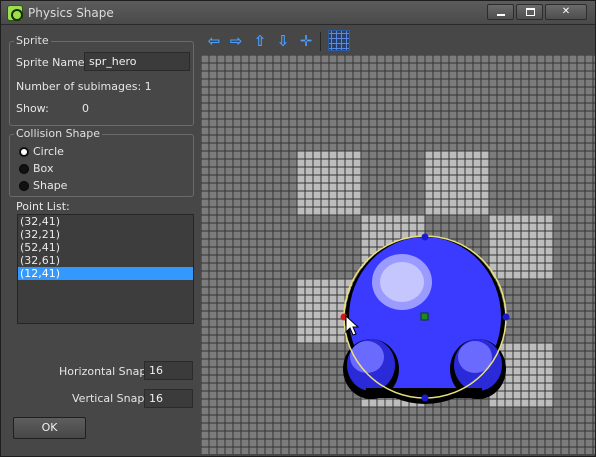  I want to click on point-handle-right, so click(506, 317).